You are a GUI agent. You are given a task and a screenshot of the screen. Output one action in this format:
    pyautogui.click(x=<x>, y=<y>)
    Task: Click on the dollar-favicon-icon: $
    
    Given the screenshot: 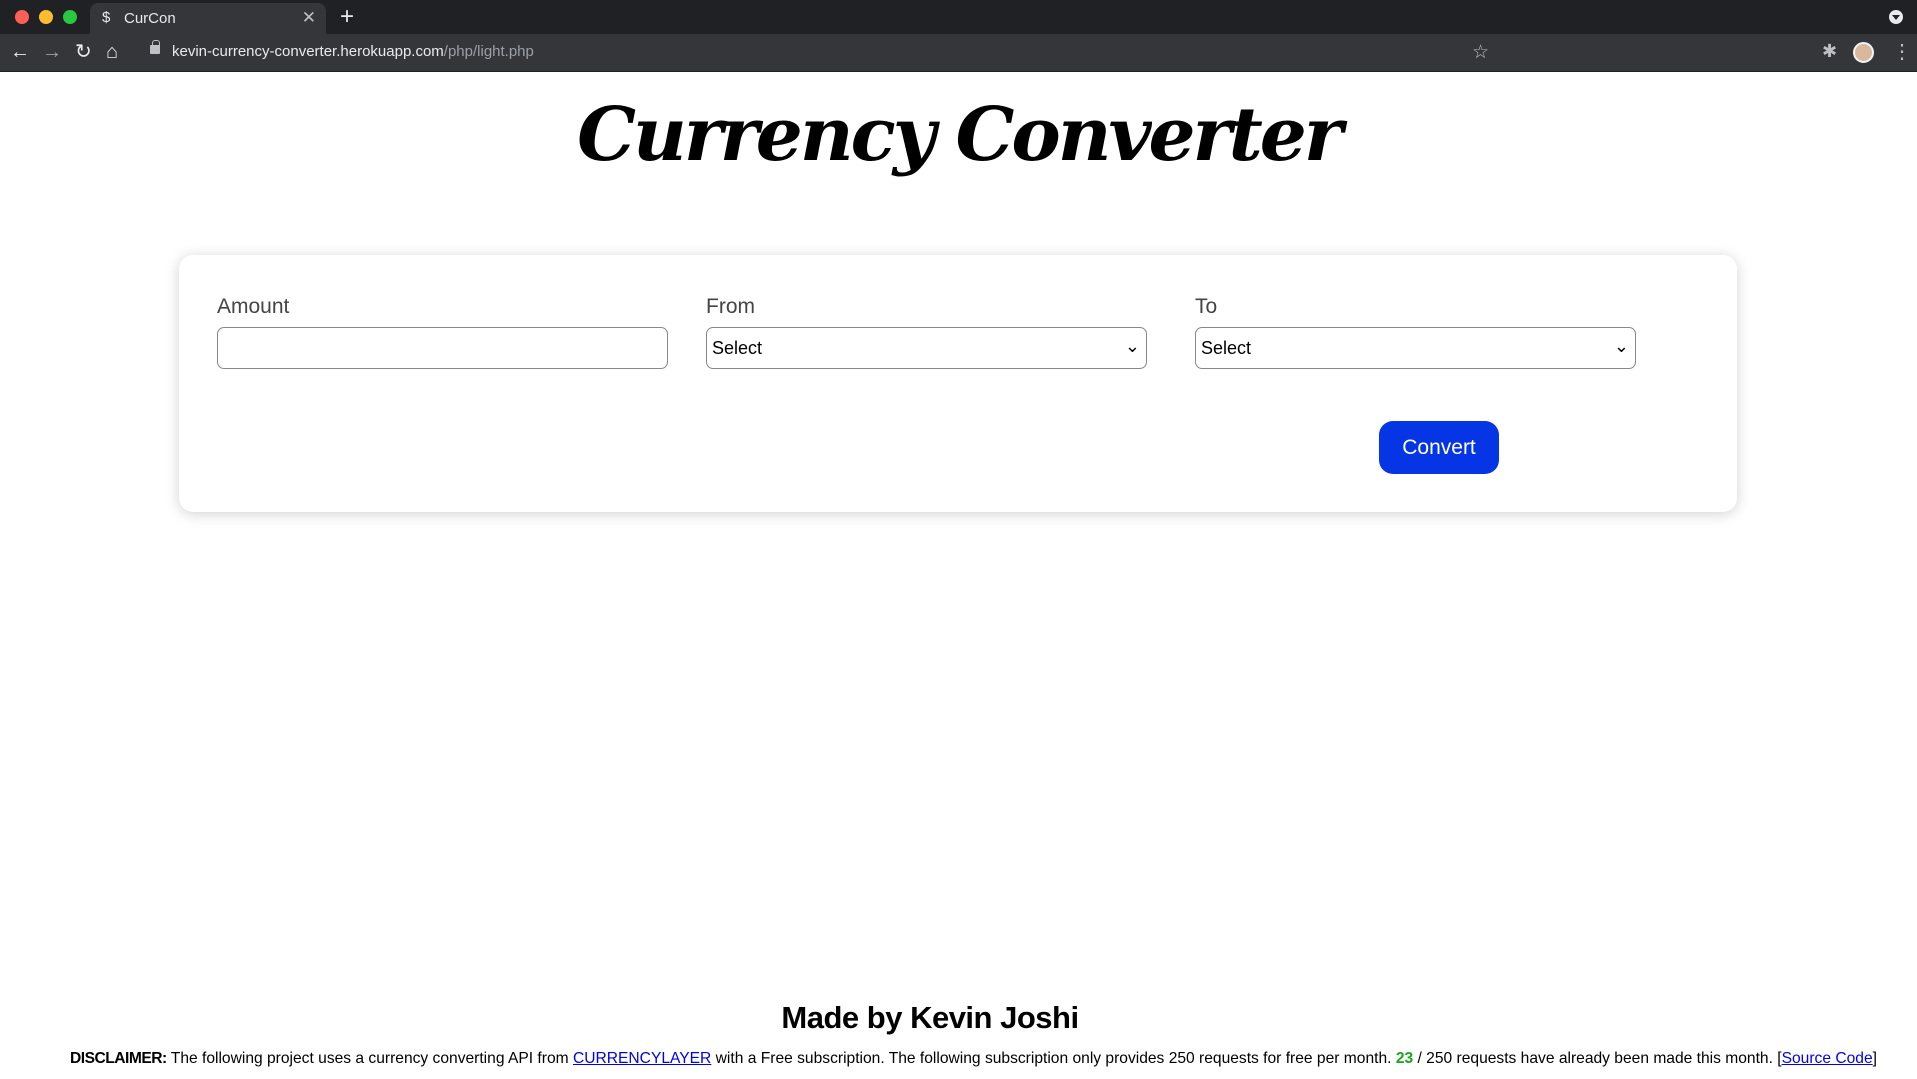 What is the action you would take?
    pyautogui.click(x=106, y=17)
    